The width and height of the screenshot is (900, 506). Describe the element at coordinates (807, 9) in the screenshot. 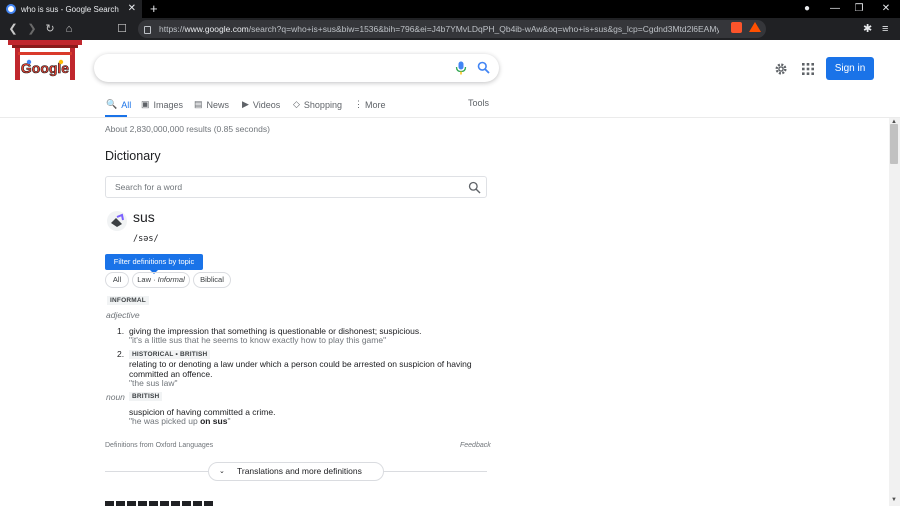

I see `profile-icon: ●` at that location.